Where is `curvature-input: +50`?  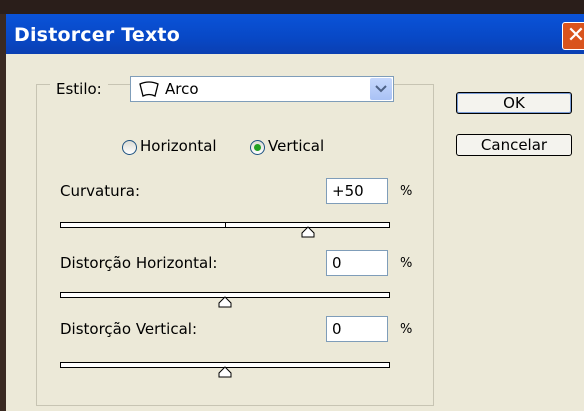 curvature-input: +50 is located at coordinates (357, 191).